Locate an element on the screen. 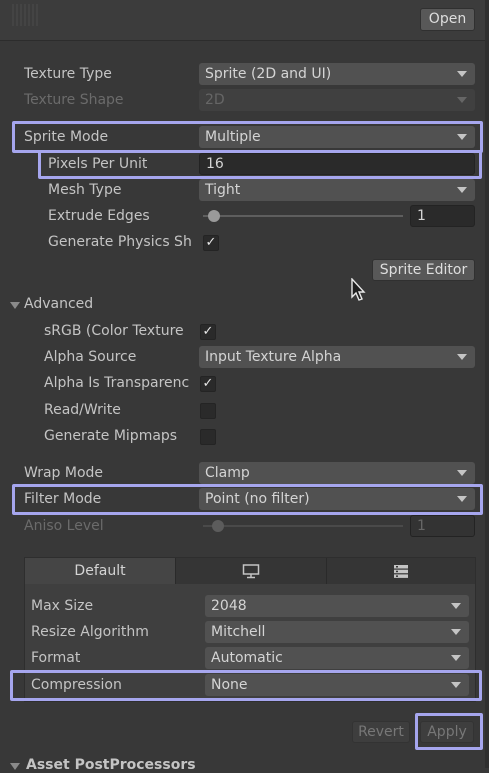  tab-default-label: Default is located at coordinates (100, 571).